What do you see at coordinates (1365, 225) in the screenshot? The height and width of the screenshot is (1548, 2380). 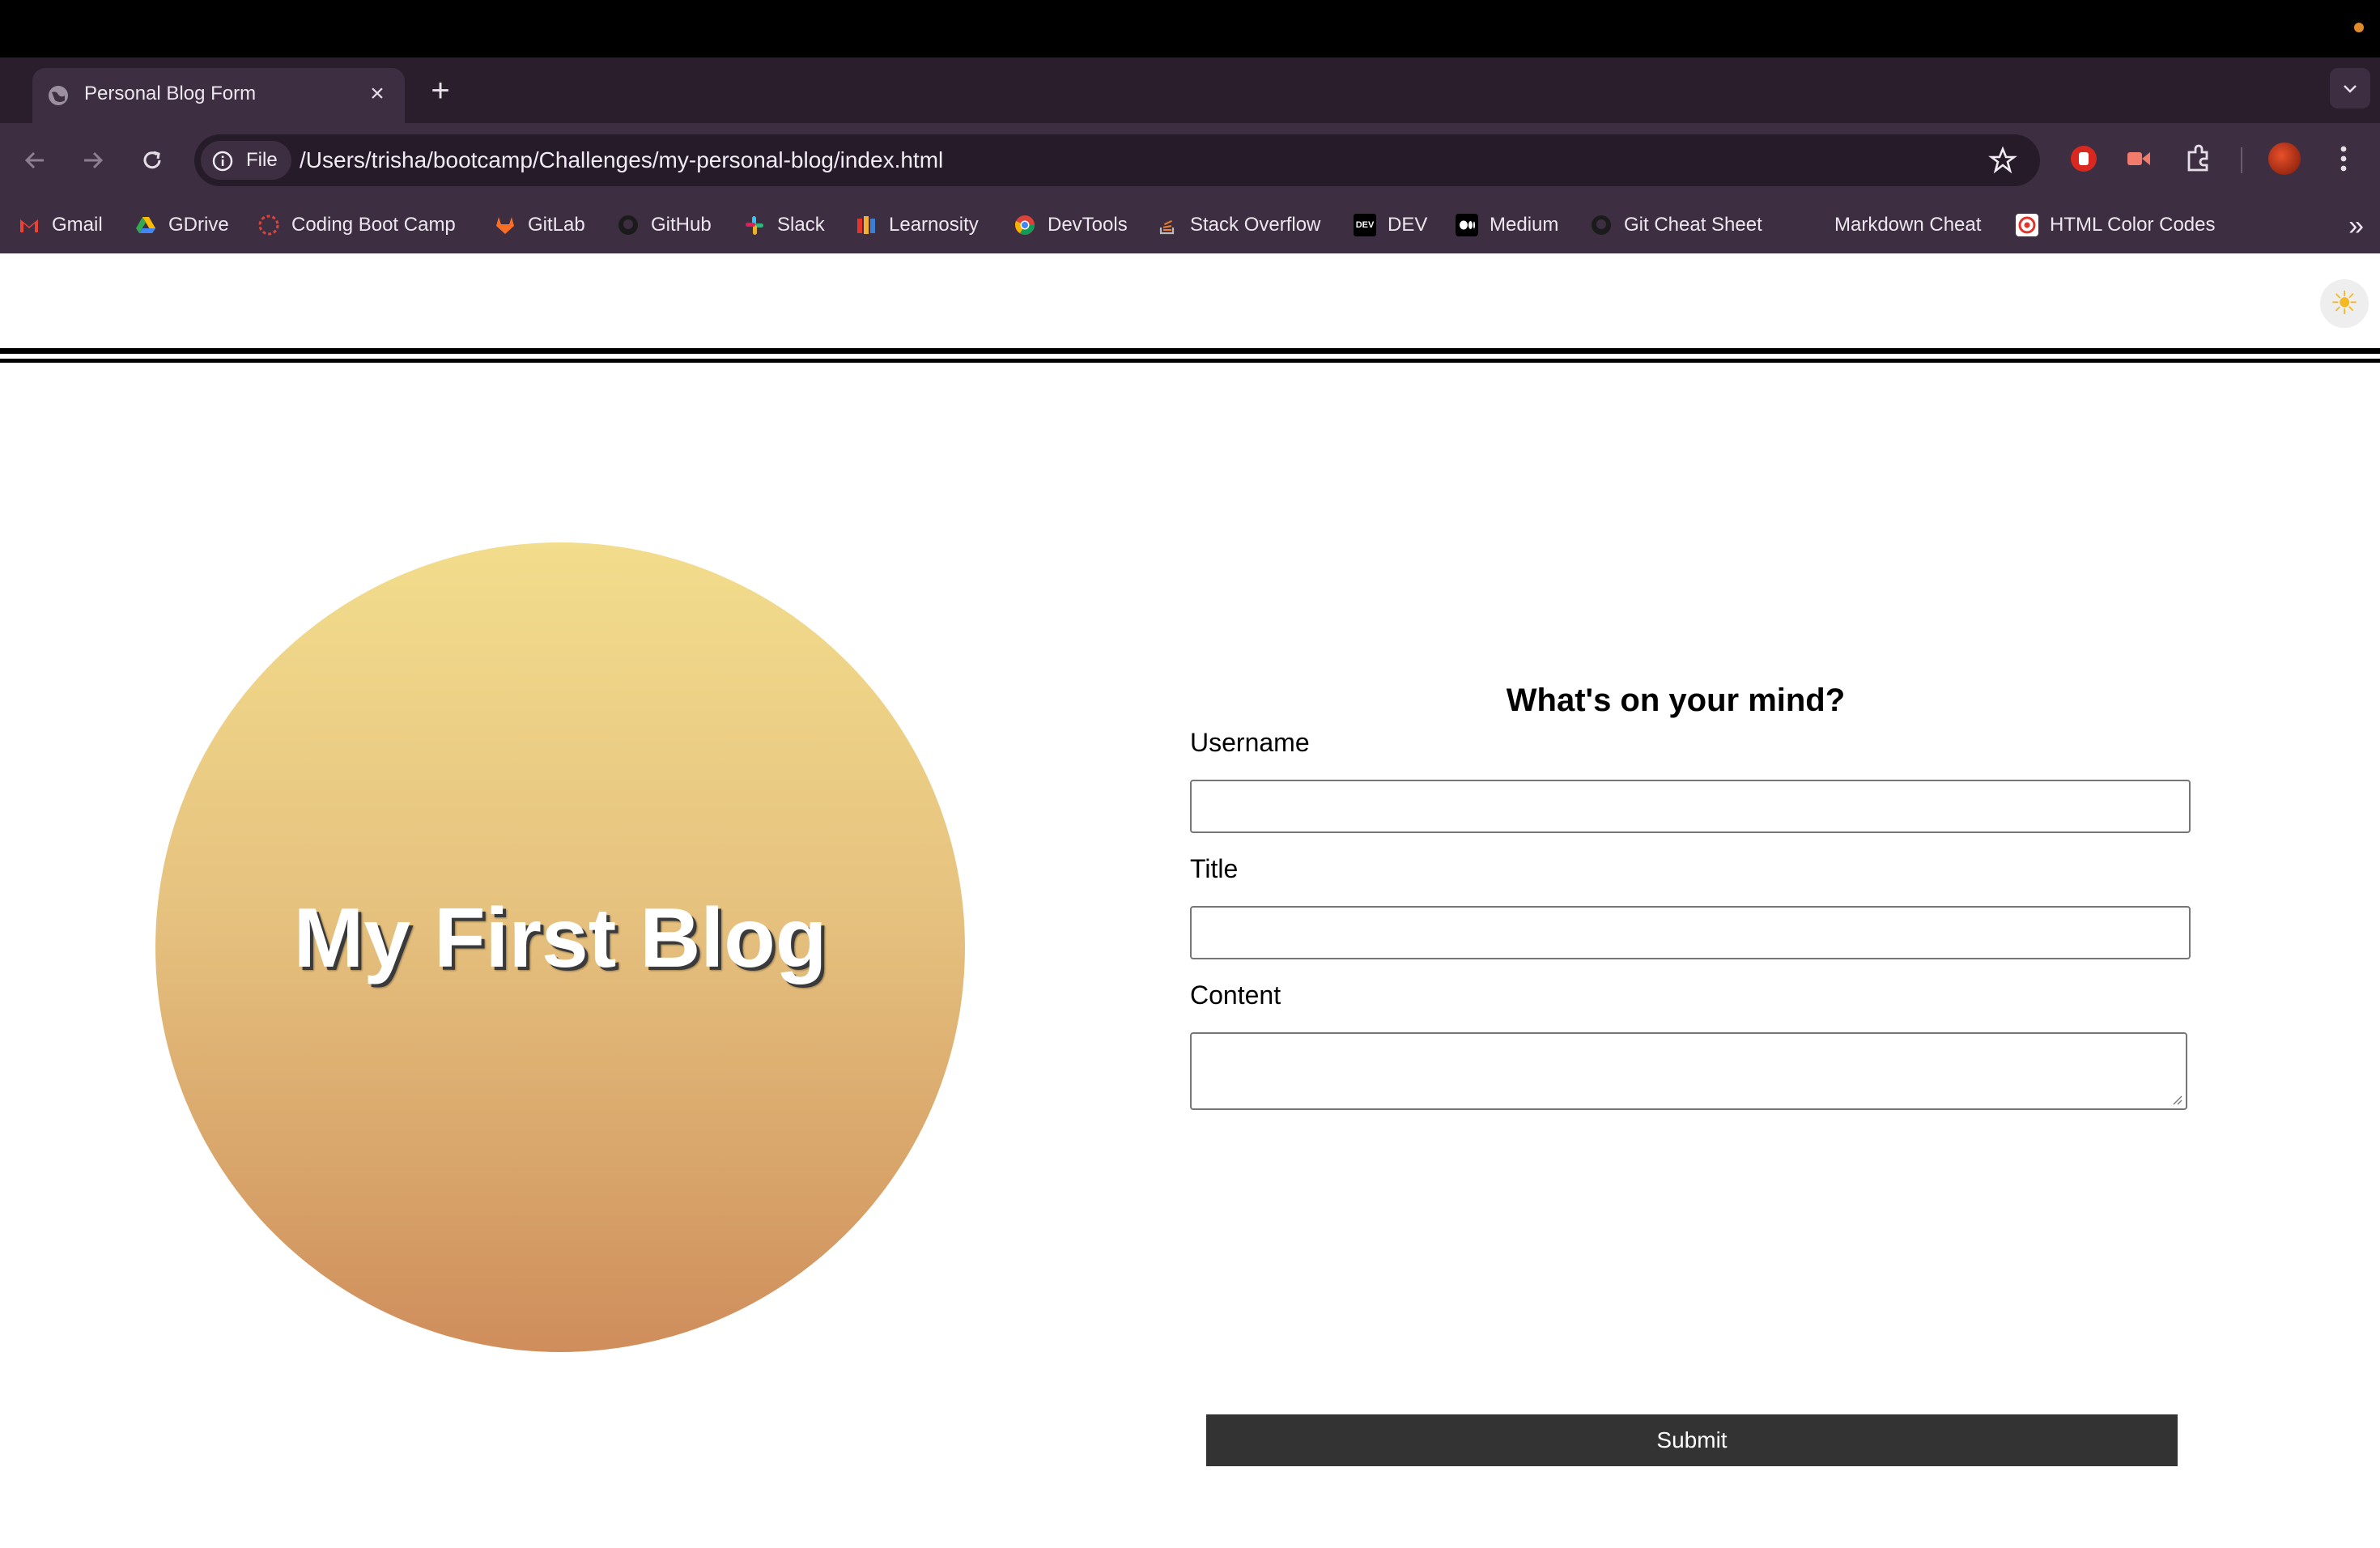 I see `dev-icon: DEV` at bounding box center [1365, 225].